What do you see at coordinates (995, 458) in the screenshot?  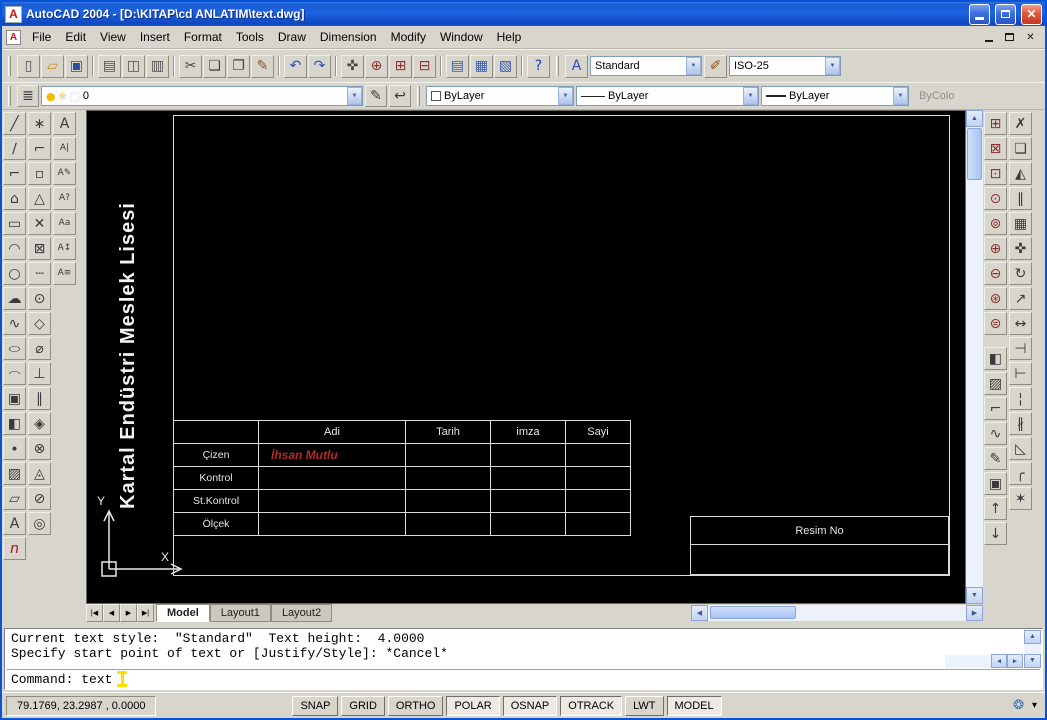 I see `edit-text-button: ✎` at bounding box center [995, 458].